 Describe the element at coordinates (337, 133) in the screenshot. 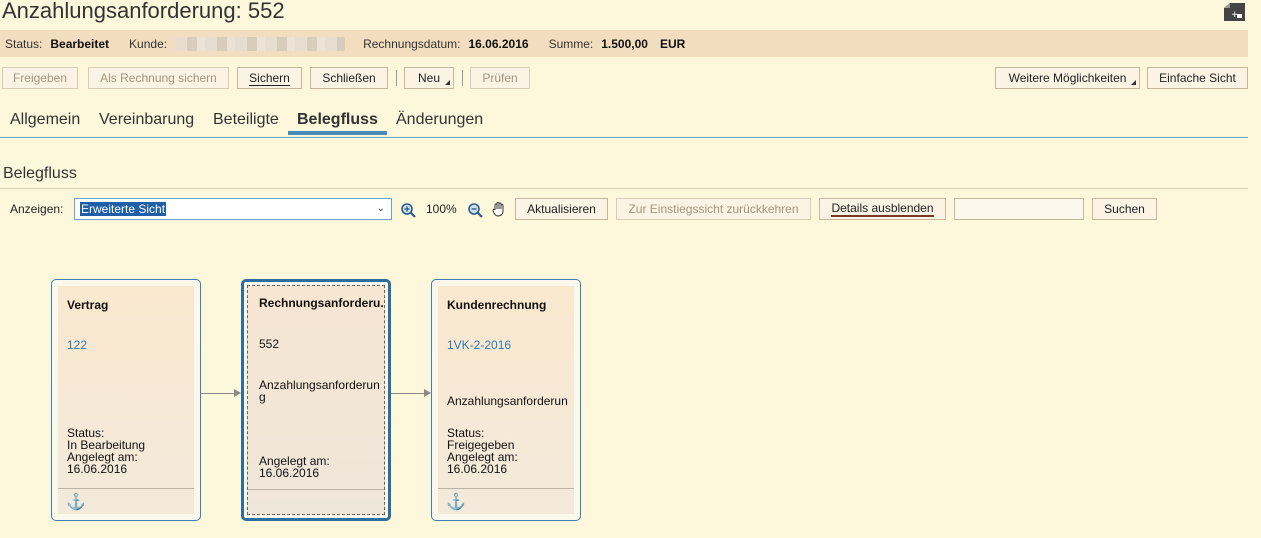

I see `active-tab-indicator` at that location.